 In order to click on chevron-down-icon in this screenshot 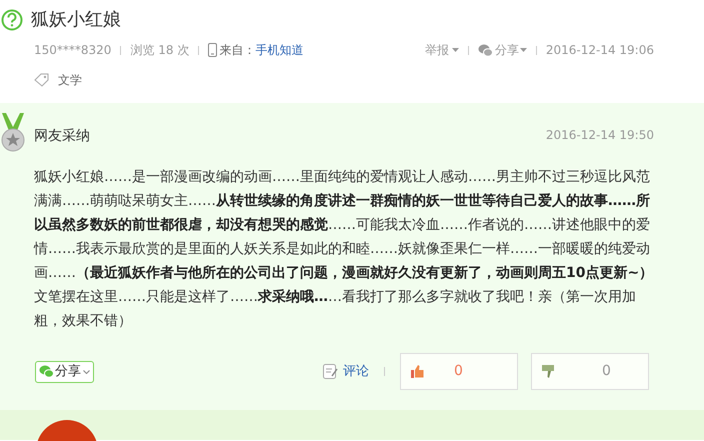, I will do `click(86, 372)`.